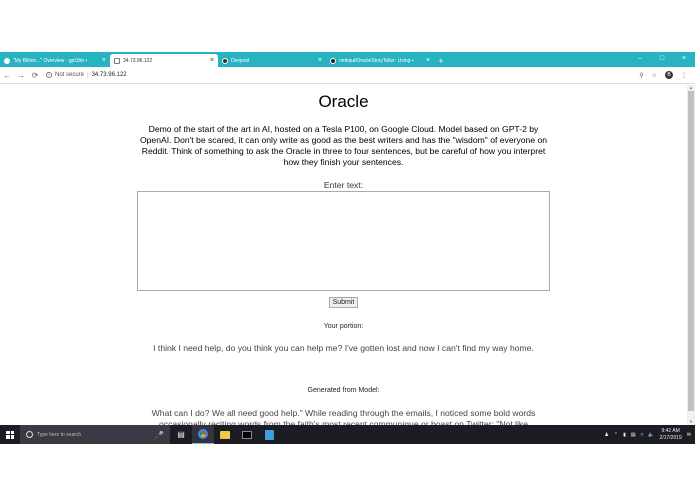  I want to click on maximize-icon: □, so click(662, 58).